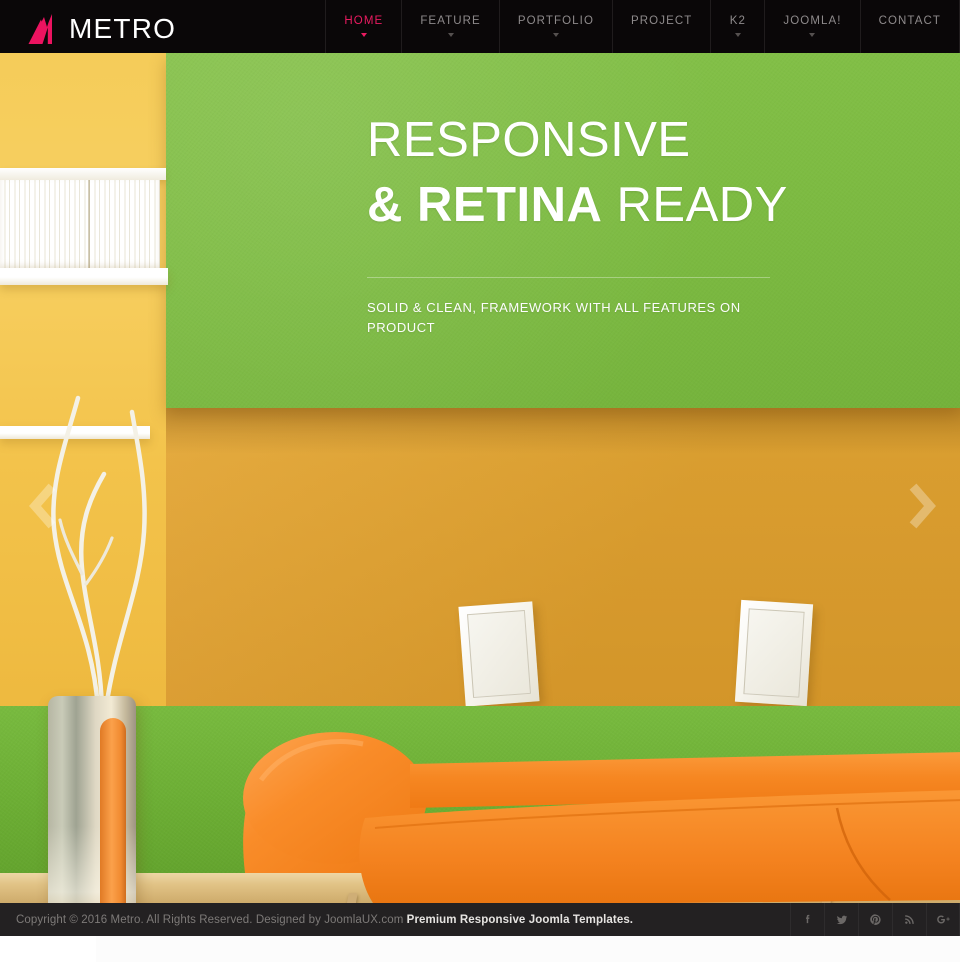 The height and width of the screenshot is (962, 960). I want to click on nav-item-joomla: JOOMLA!, so click(811, 26).